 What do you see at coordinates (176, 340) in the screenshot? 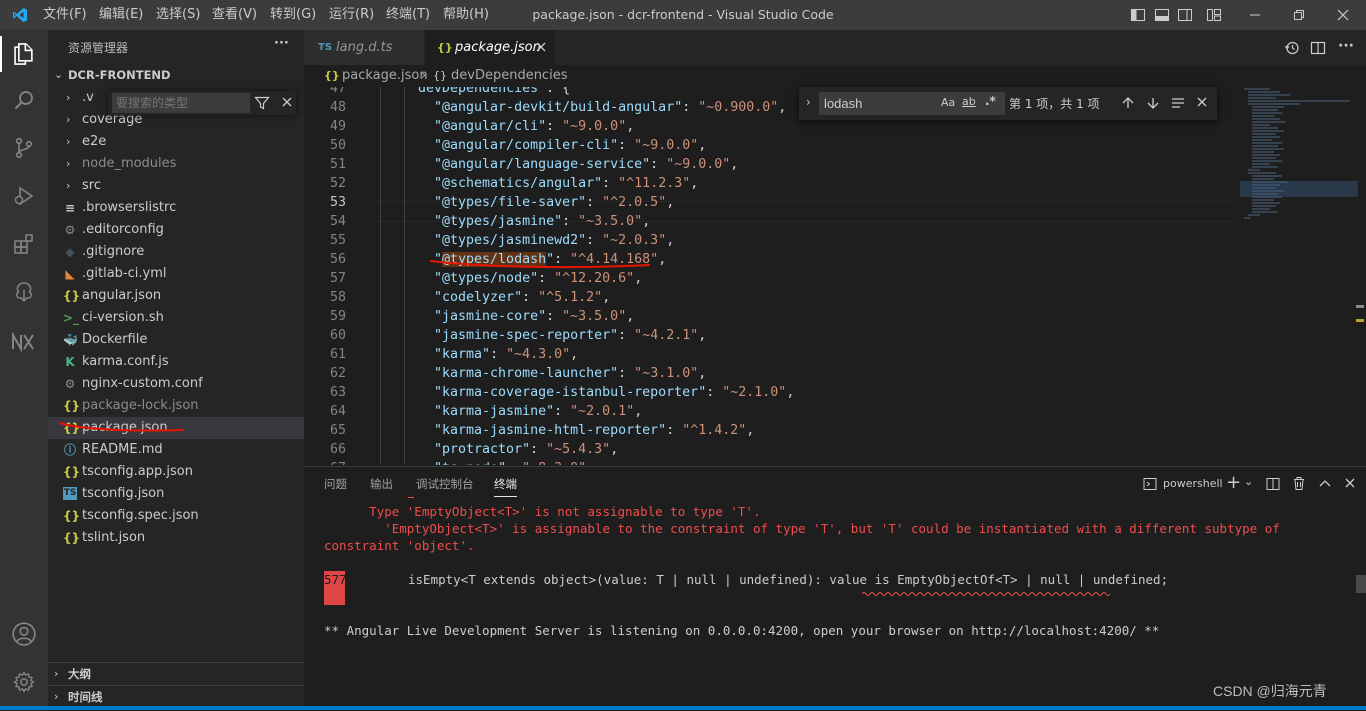
I see `file-item: 🐳 Dockerfile` at bounding box center [176, 340].